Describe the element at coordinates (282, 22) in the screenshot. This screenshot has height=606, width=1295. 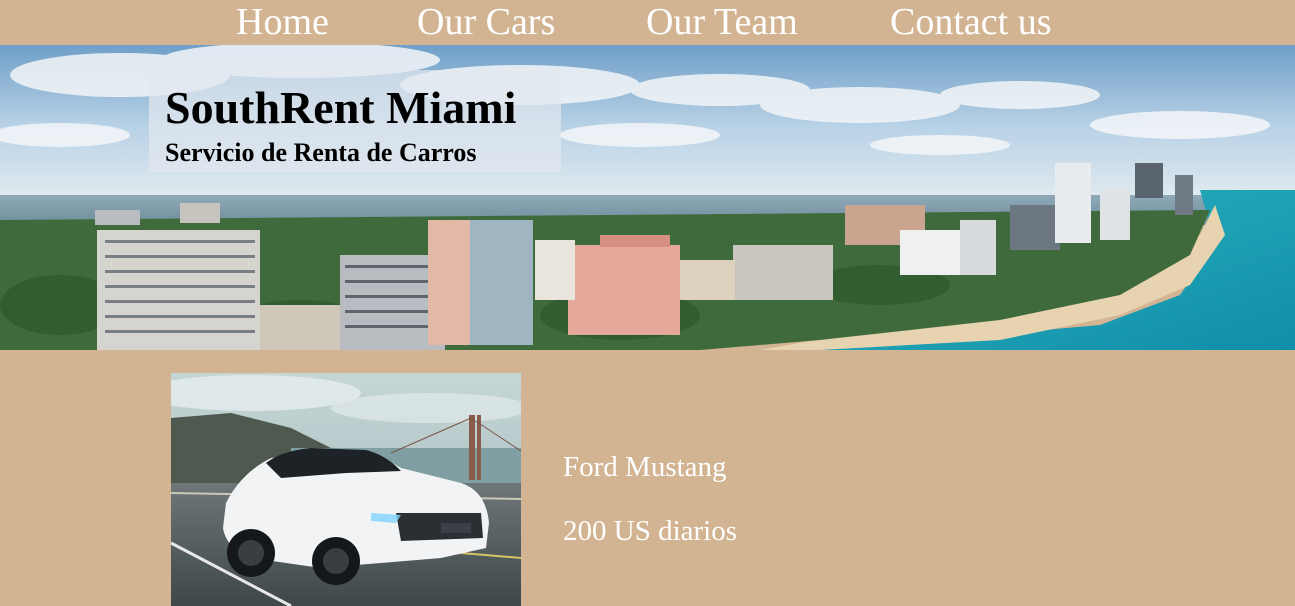
I see `nav-link-home: Home` at that location.